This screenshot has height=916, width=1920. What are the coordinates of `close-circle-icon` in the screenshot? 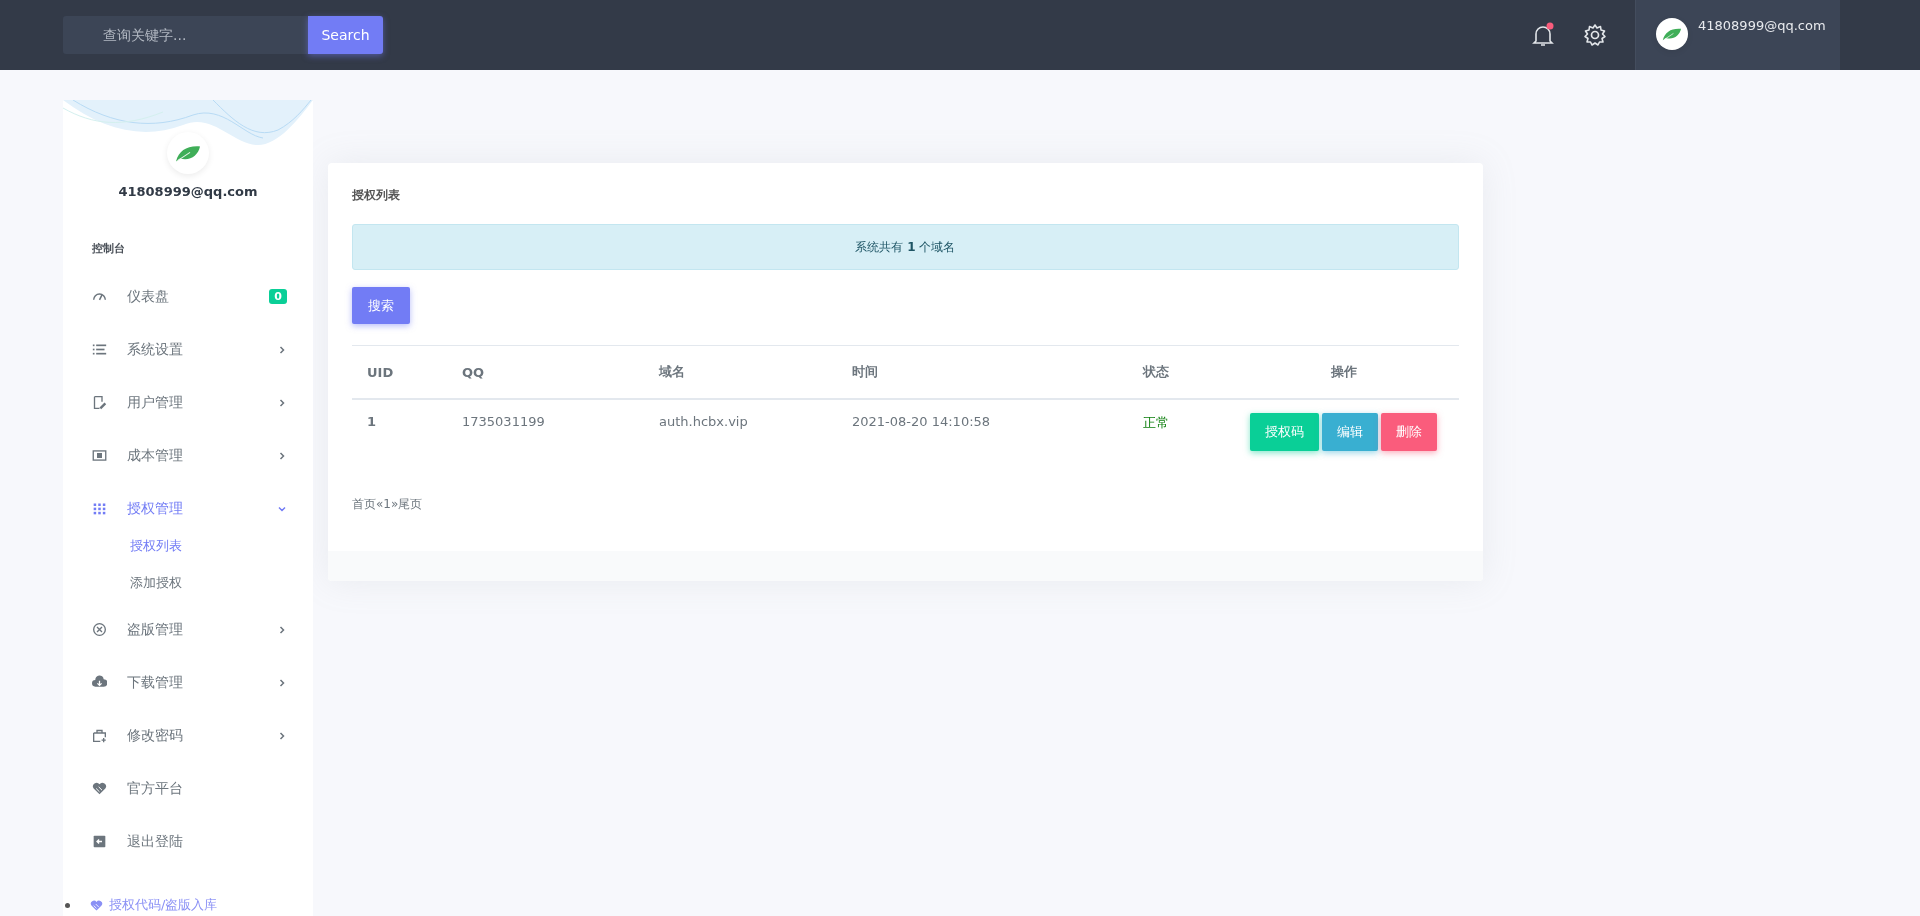 It's located at (99, 629).